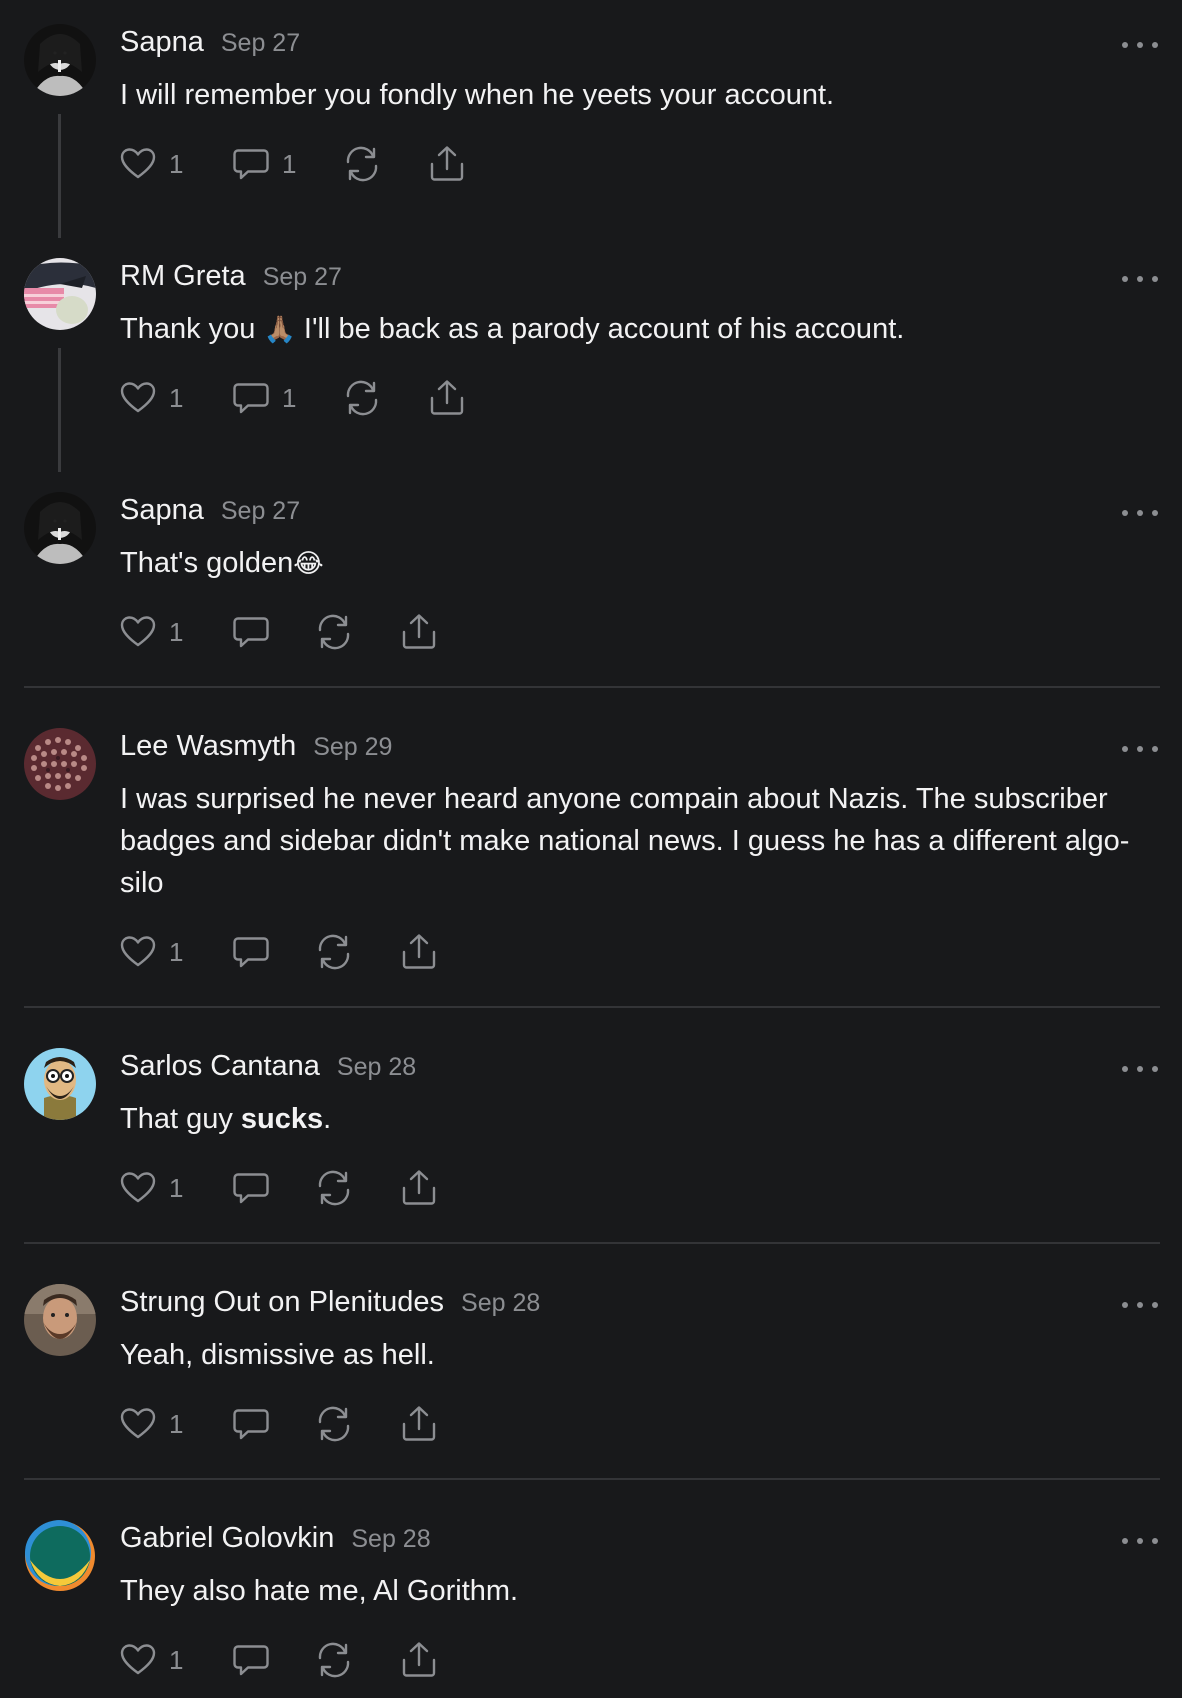 This screenshot has height=1698, width=1182. I want to click on comment-header: Lee Wasmyth Sep 29, so click(256, 750).